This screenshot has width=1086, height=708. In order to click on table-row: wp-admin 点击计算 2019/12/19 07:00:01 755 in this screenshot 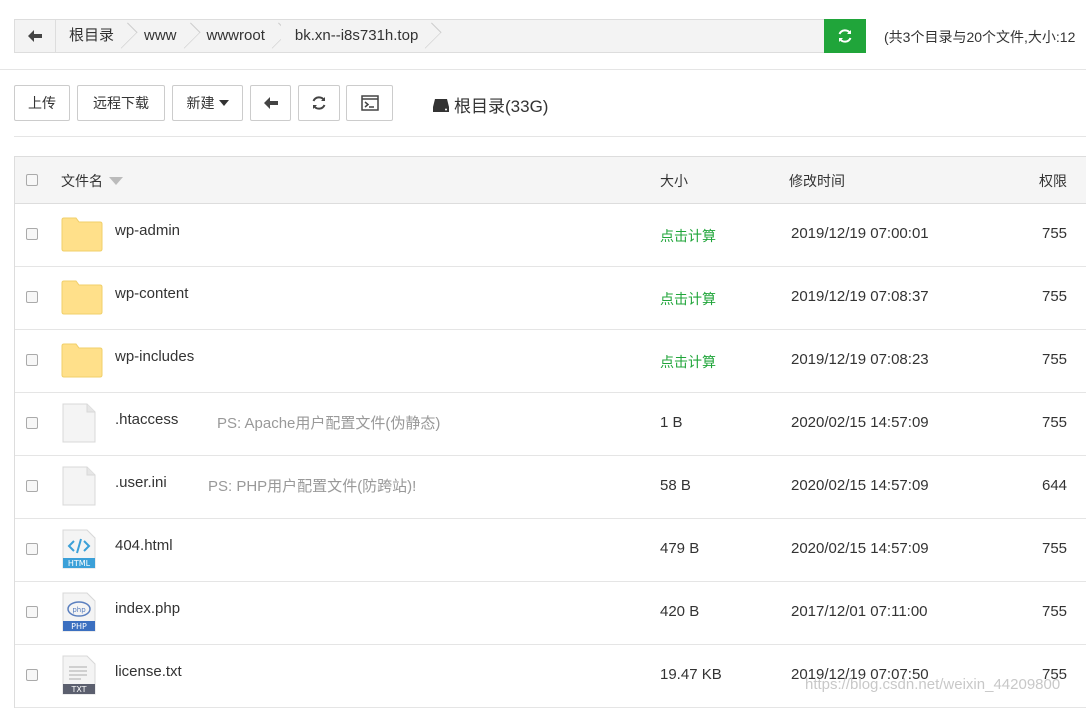, I will do `click(550, 235)`.